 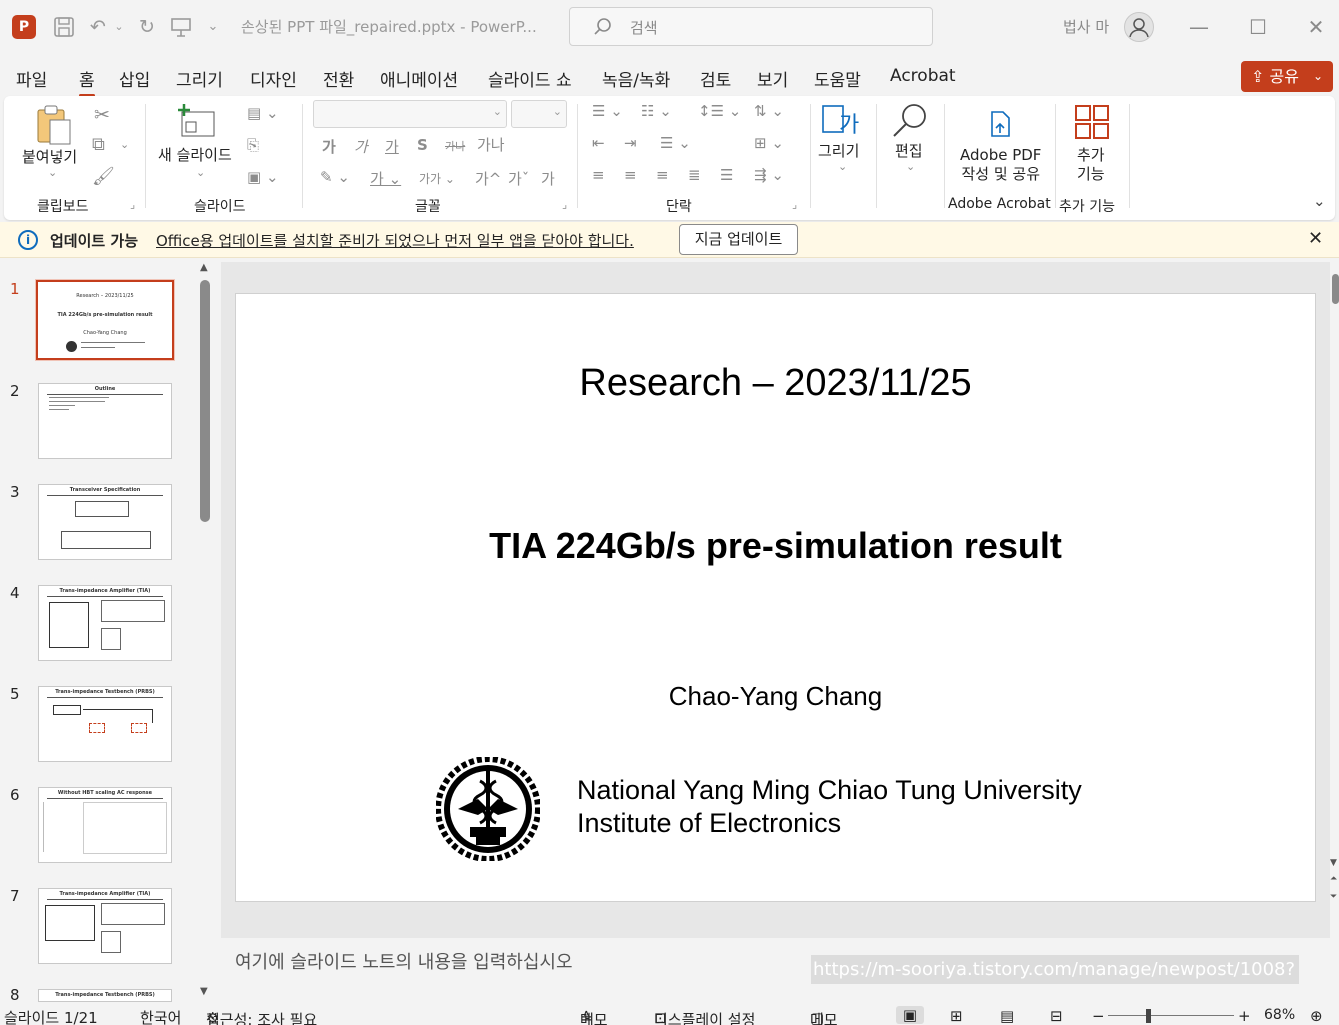 I want to click on user-name: 법사 마, so click(x=1086, y=26).